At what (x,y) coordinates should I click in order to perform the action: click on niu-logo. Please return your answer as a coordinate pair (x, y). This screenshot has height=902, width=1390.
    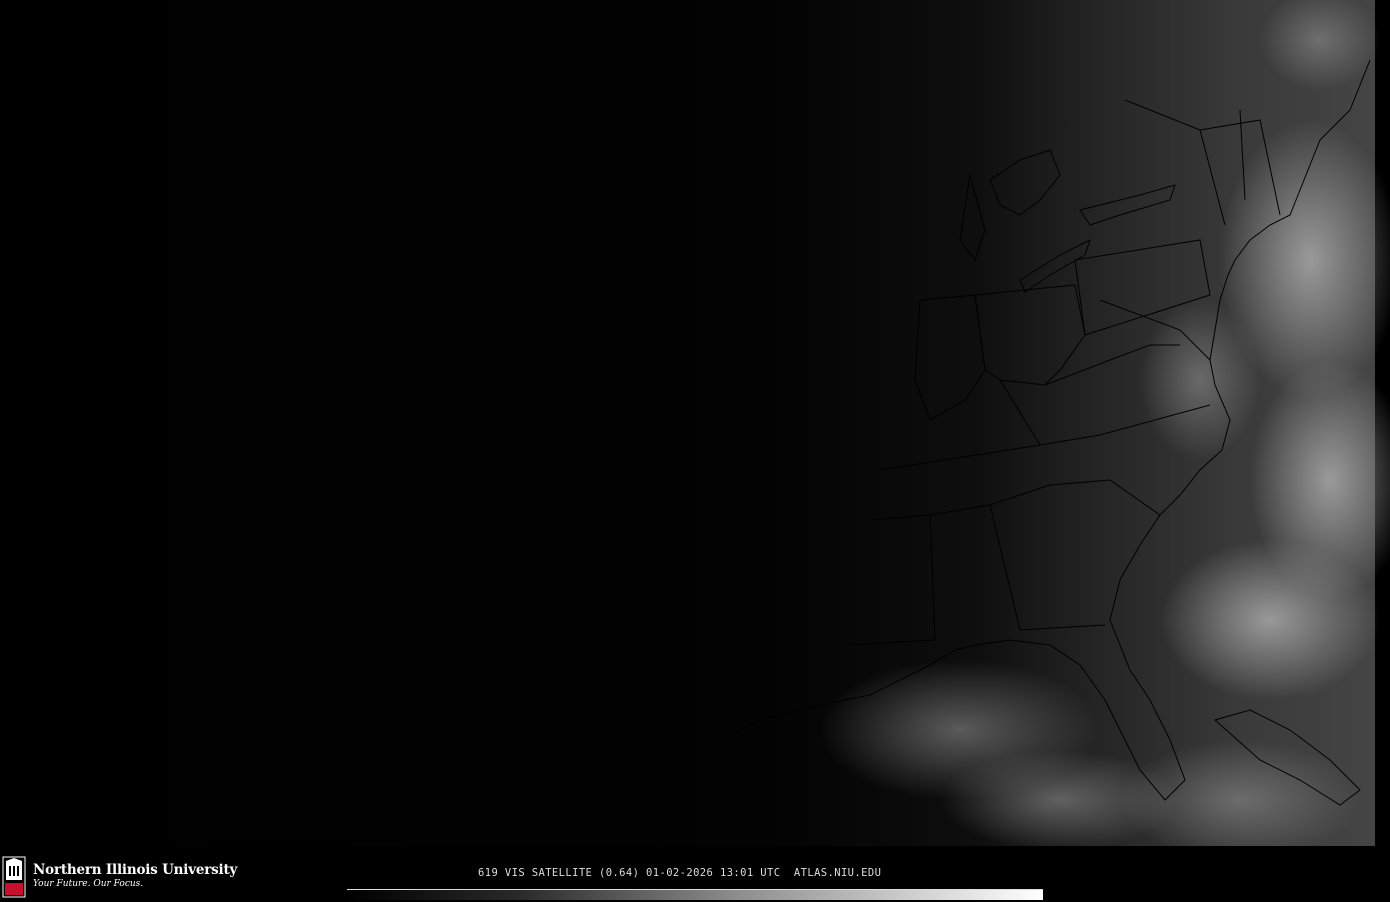
    Looking at the image, I should click on (14, 877).